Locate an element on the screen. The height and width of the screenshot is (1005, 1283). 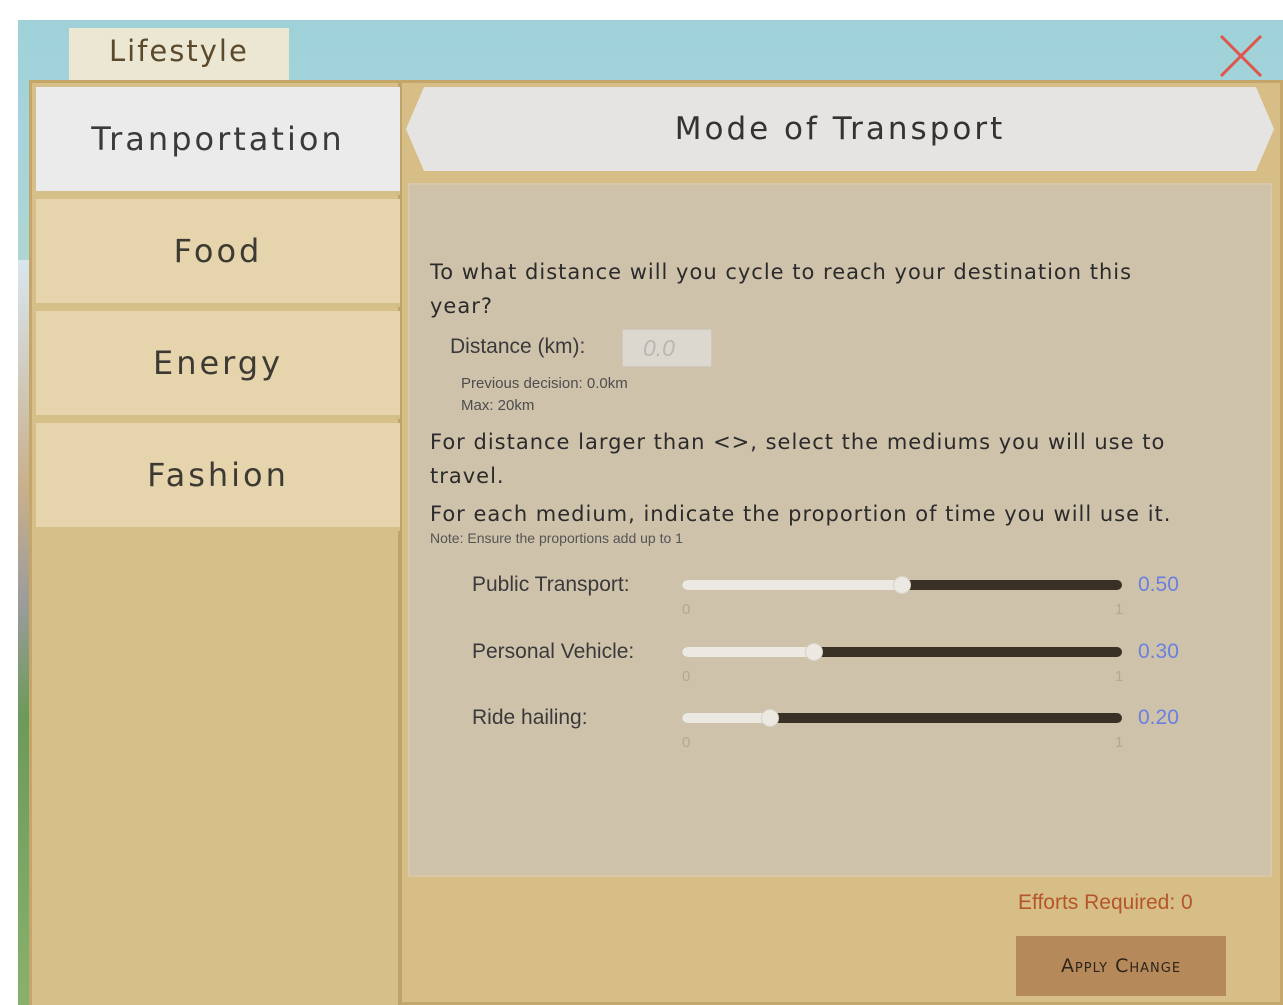
sidebar-item-energy: Energy is located at coordinates (218, 365).